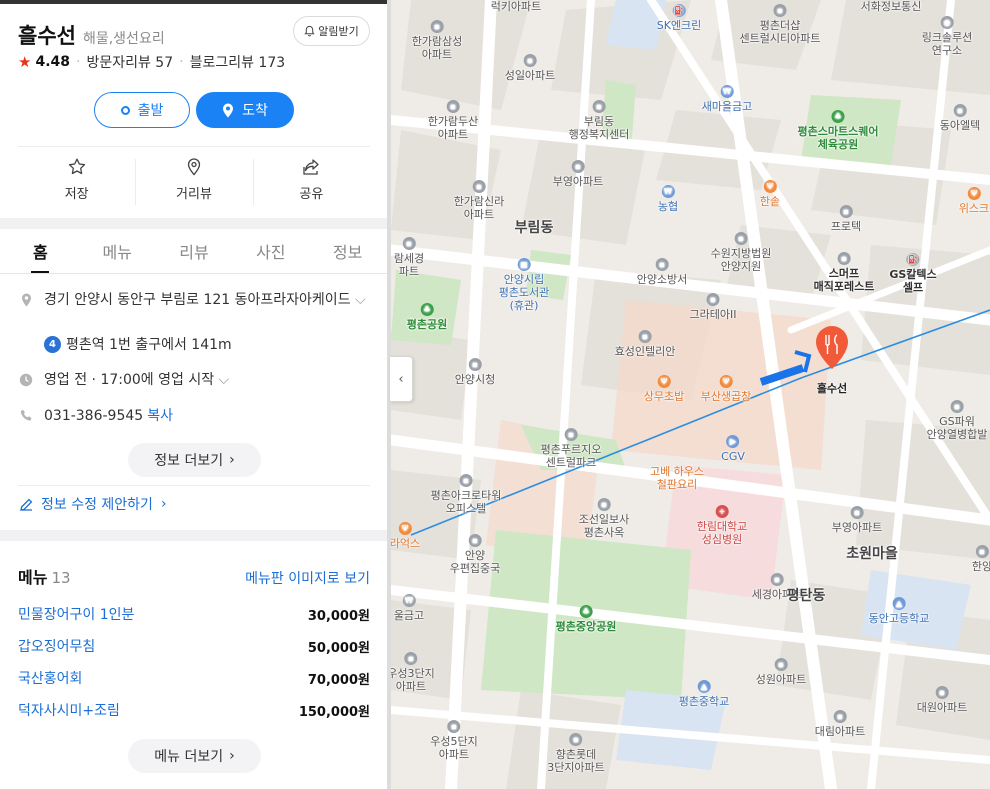 This screenshot has height=789, width=990. I want to click on map-label: ▪ 한양, so click(981, 559).